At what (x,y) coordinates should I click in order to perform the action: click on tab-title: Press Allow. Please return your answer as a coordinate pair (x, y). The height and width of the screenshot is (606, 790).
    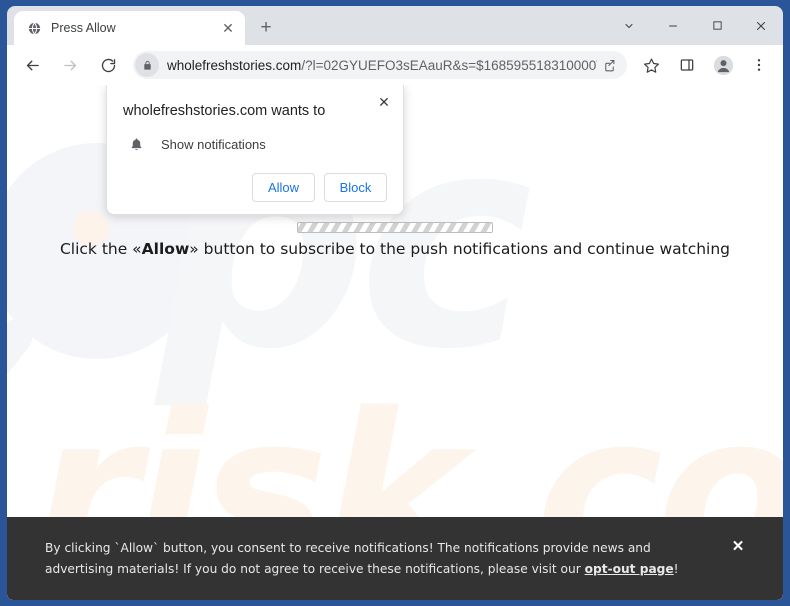
    Looking at the image, I should click on (83, 28).